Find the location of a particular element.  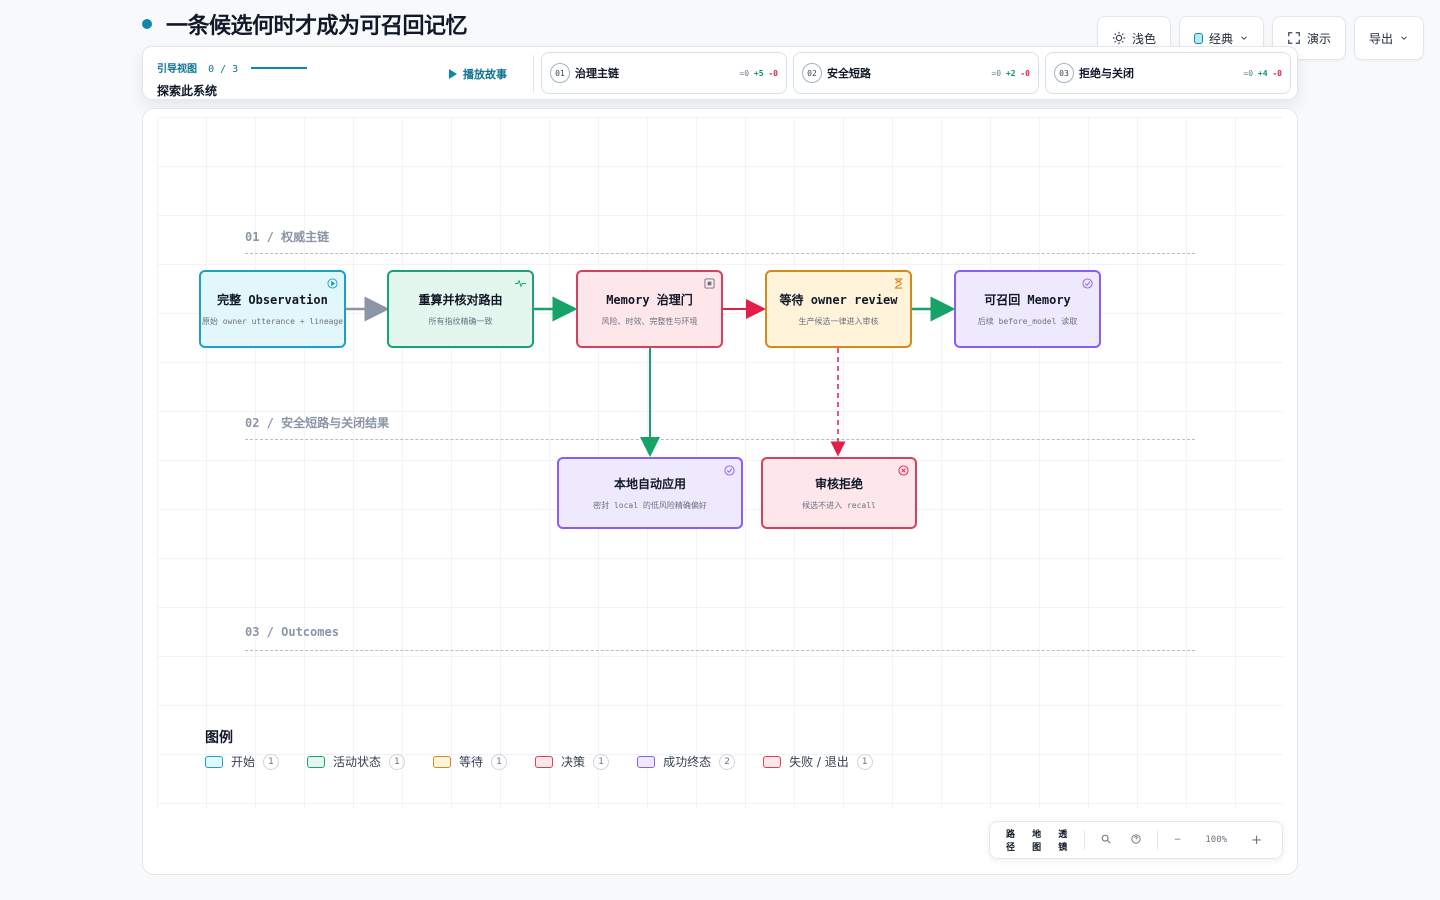

pulse-icon is located at coordinates (520, 283).